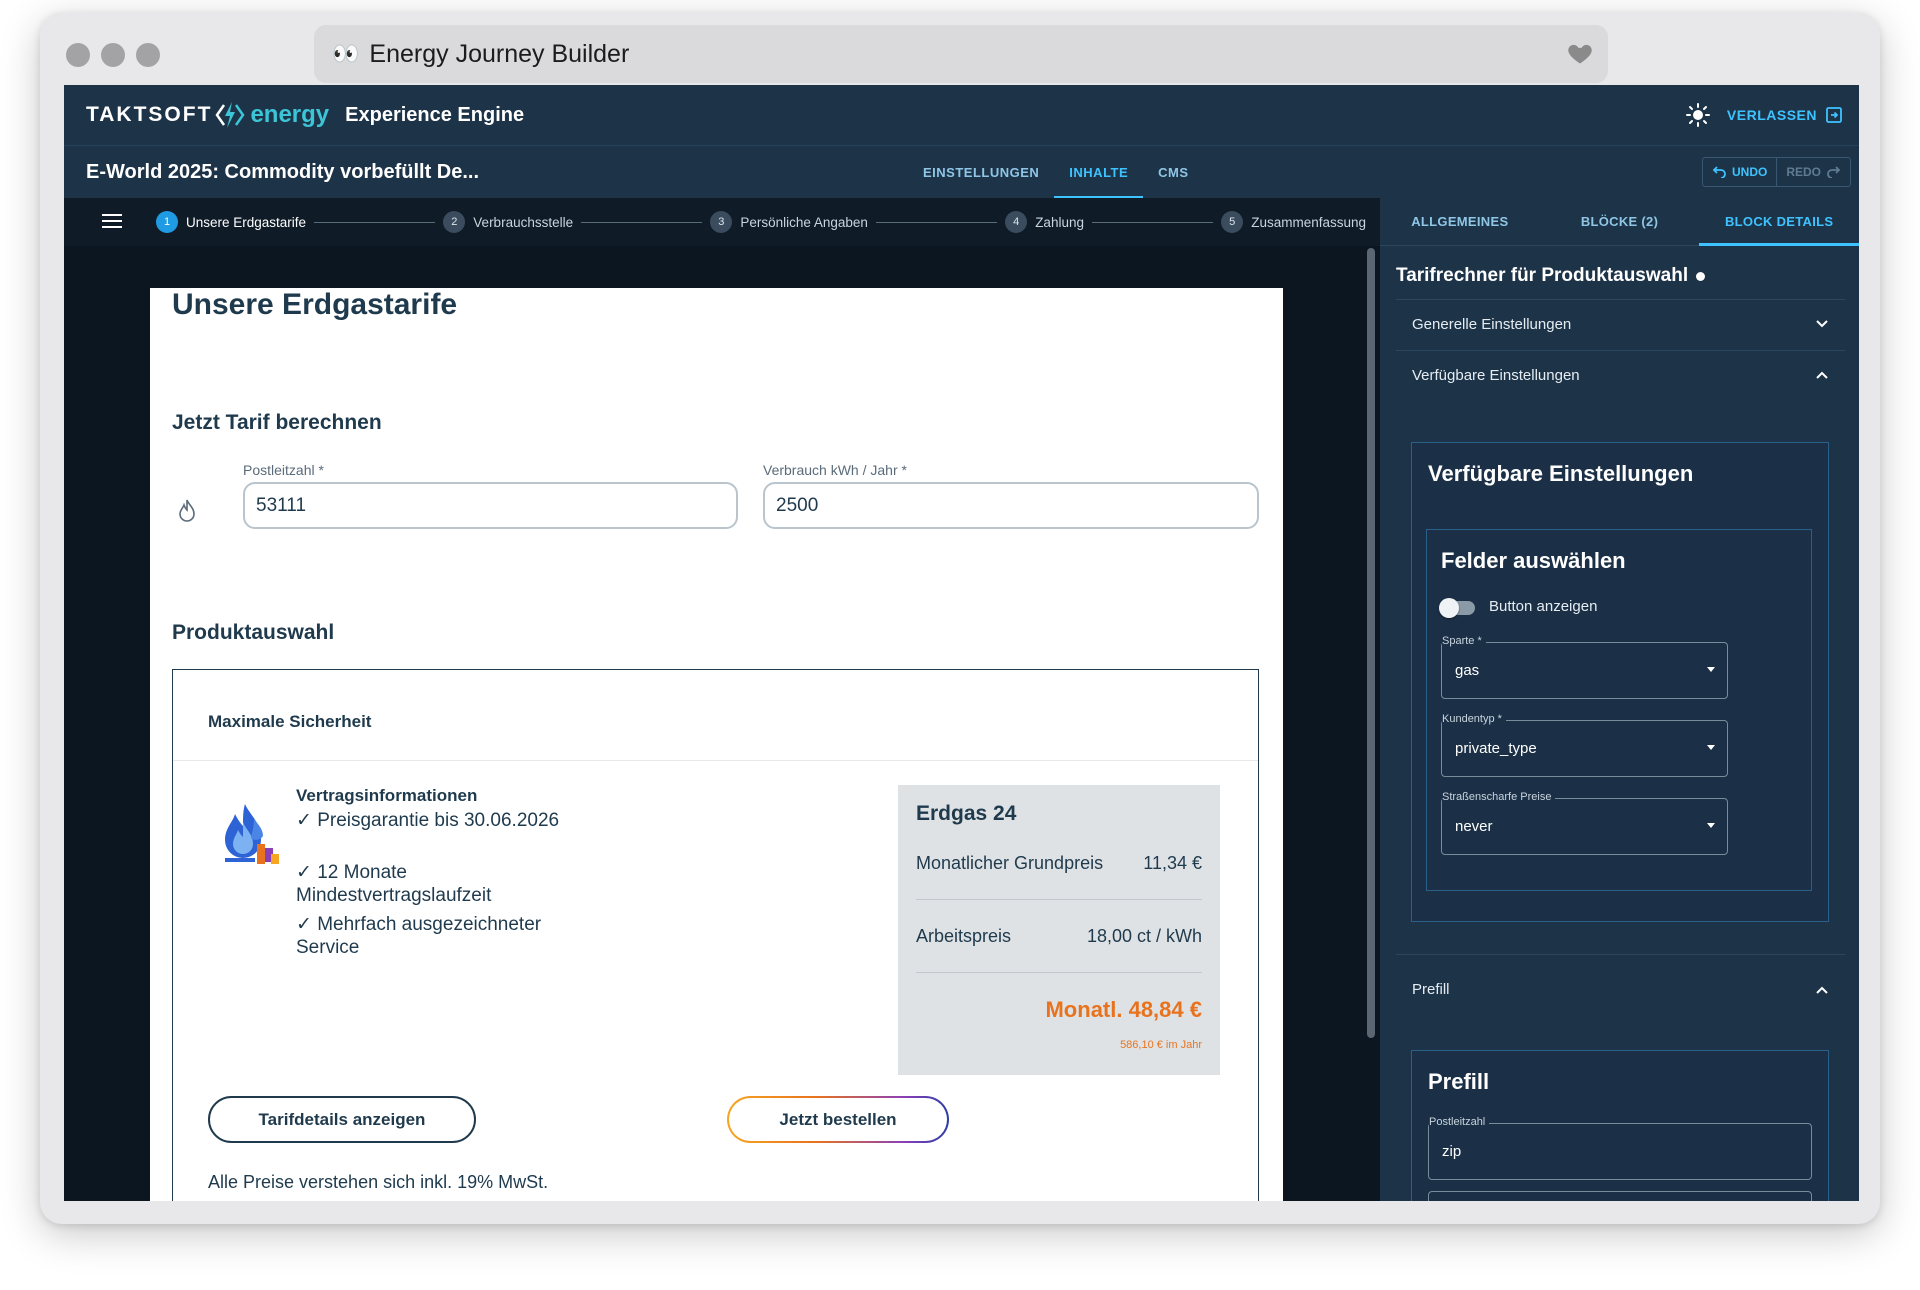 The height and width of the screenshot is (1290, 1920). What do you see at coordinates (1467, 670) in the screenshot?
I see `select-value: gas` at bounding box center [1467, 670].